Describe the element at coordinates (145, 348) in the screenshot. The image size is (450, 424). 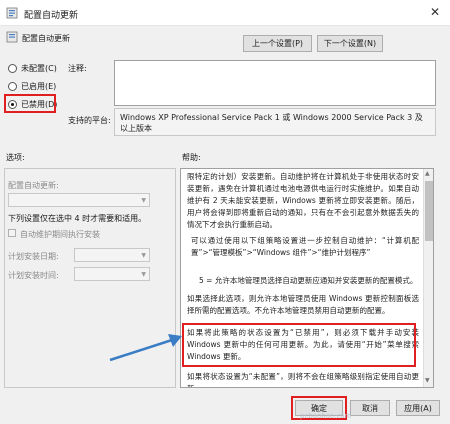
I see `pointer-arrow-icon` at that location.